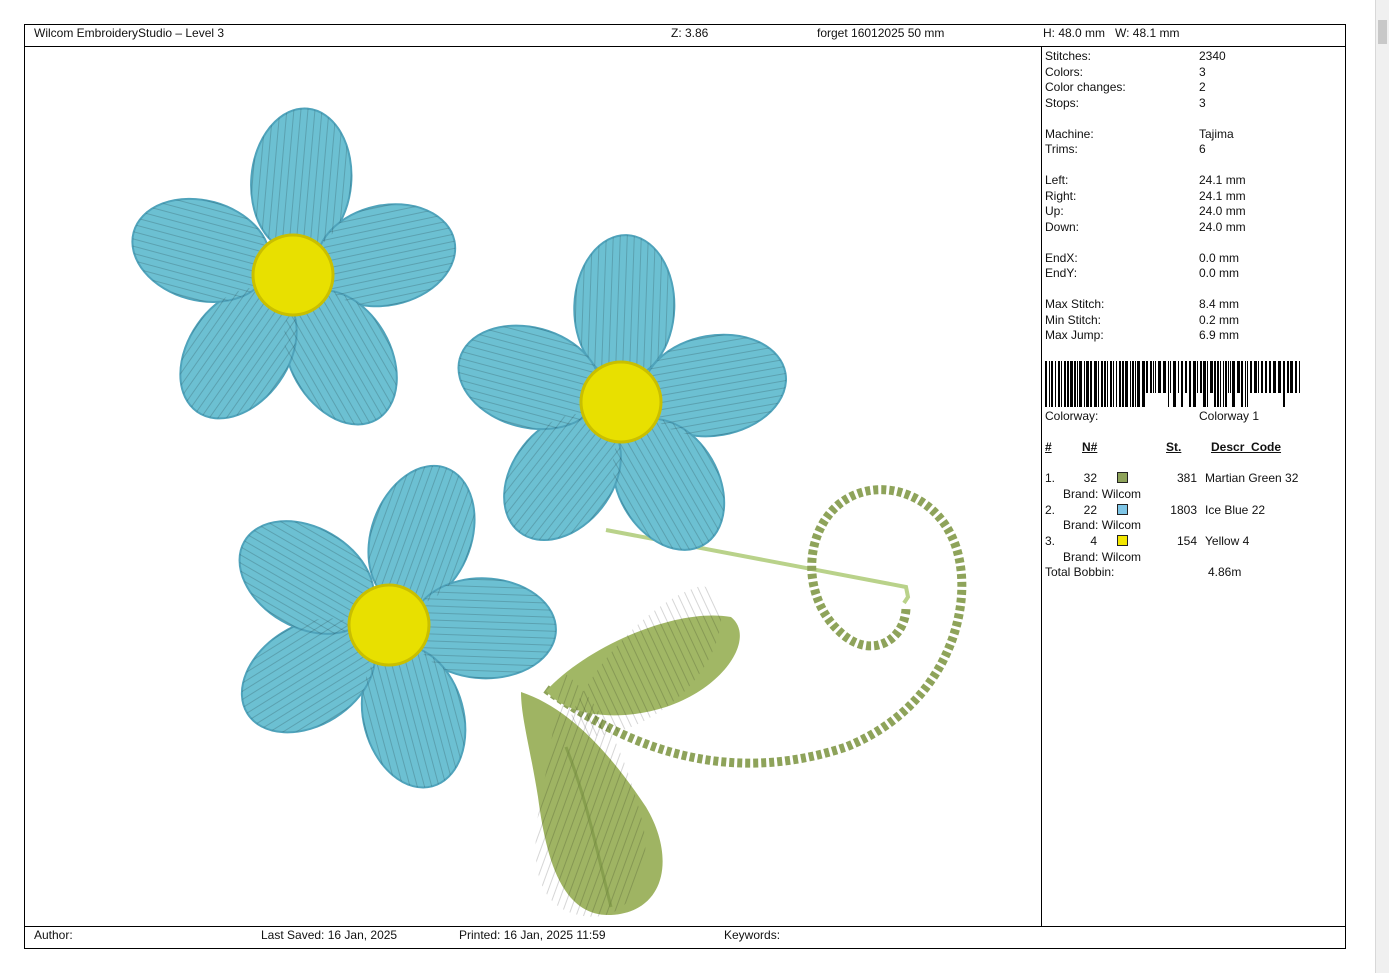  I want to click on stem-line, so click(758, 566).